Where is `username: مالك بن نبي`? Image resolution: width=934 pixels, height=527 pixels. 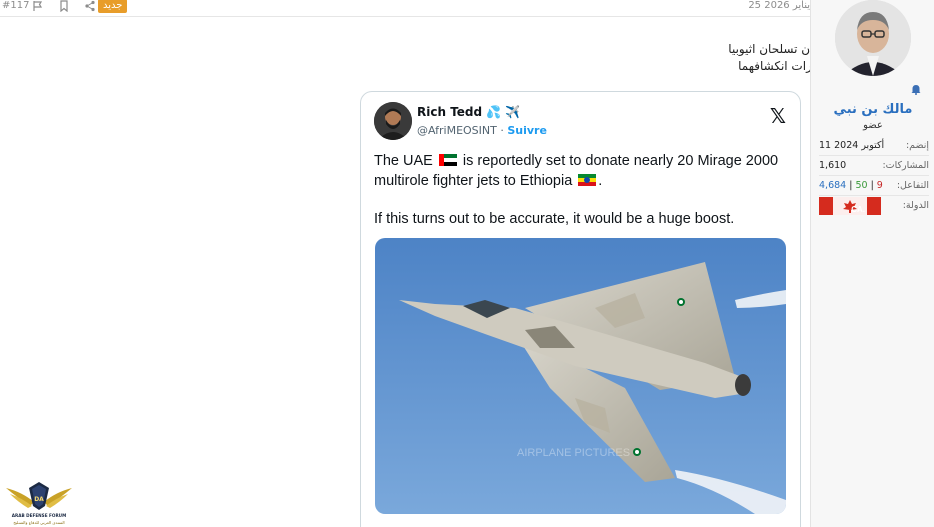
username: مالك بن نبي is located at coordinates (872, 109).